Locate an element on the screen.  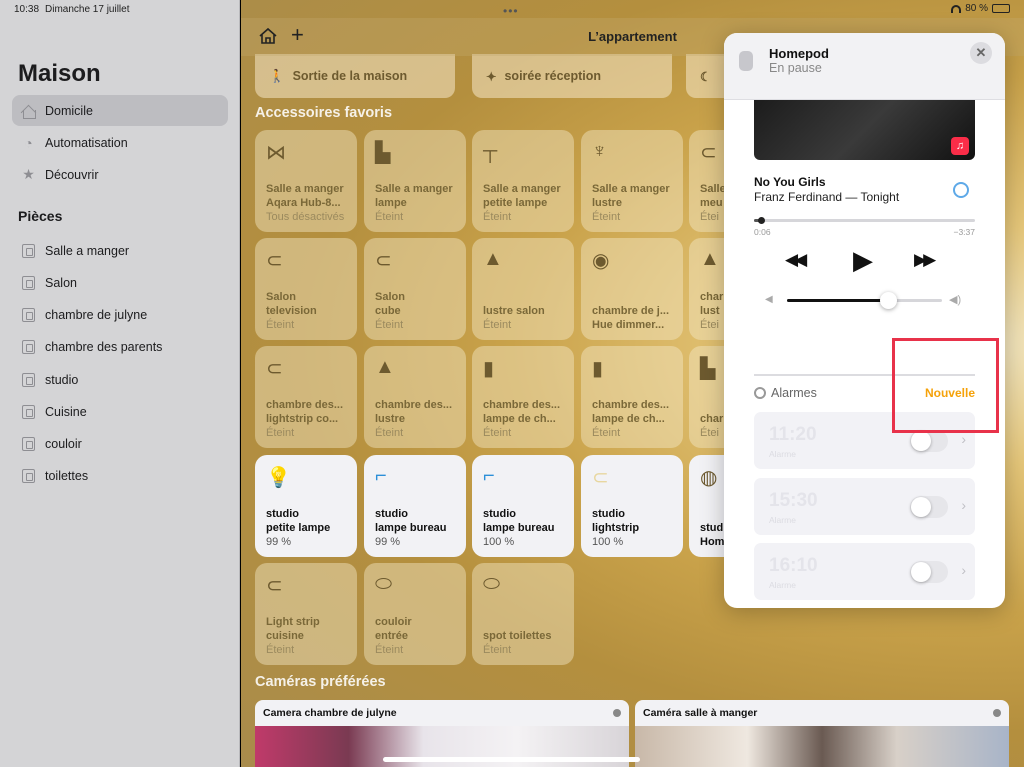
alarms-heading: Alarmes is located at coordinates (785, 393).